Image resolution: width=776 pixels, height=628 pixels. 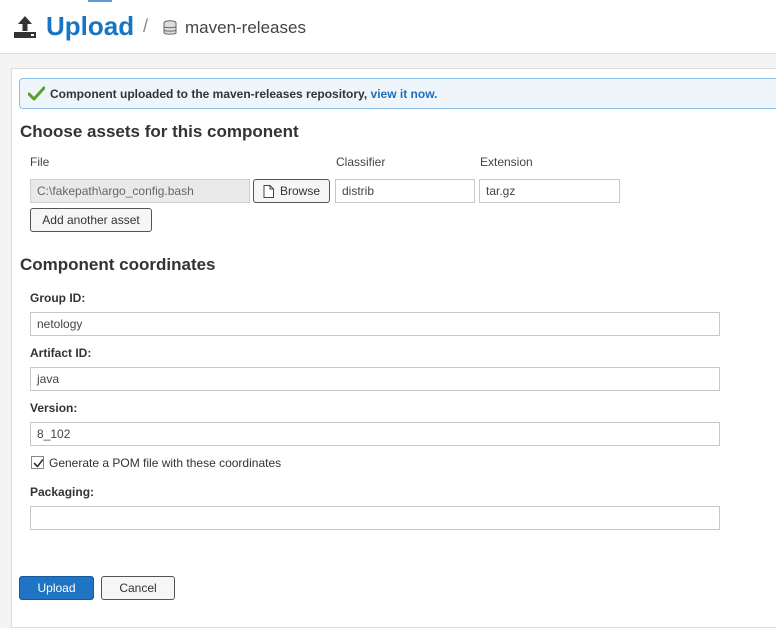 What do you see at coordinates (549, 191) in the screenshot?
I see `extension-input: tar.gz` at bounding box center [549, 191].